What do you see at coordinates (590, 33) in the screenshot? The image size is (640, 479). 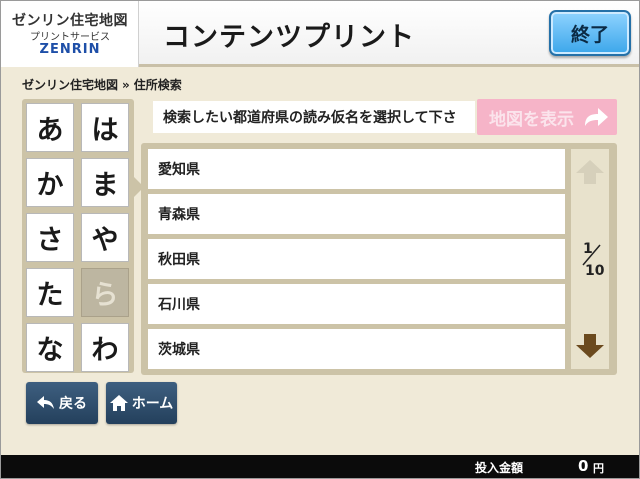 I see `exit-button: 終了` at bounding box center [590, 33].